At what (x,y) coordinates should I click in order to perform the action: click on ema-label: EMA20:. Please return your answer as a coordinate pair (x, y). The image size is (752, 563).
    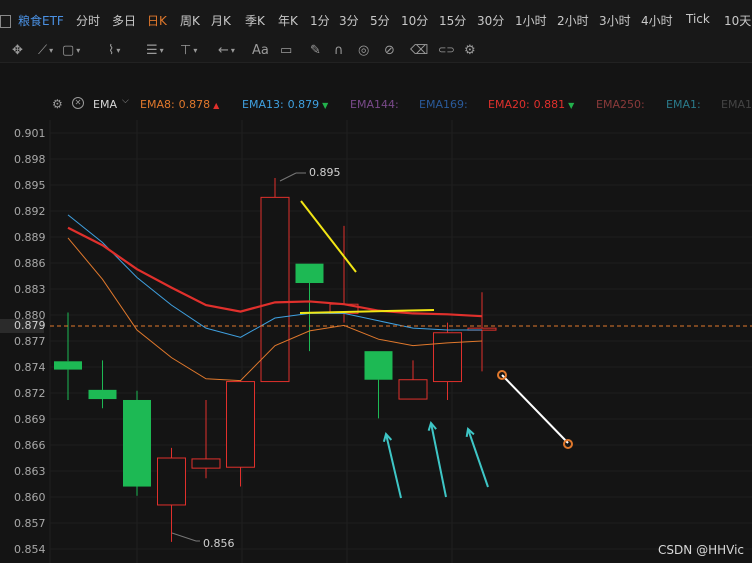
    Looking at the image, I should click on (509, 104).